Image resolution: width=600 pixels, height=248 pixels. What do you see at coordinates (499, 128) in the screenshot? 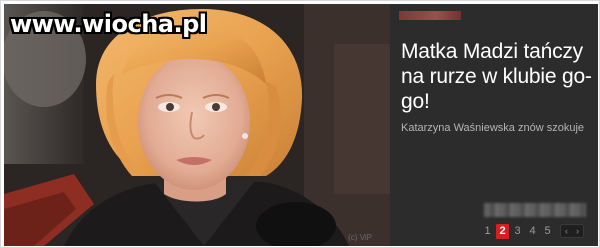
I see `article-subtitle: Katarzyna Waśniewska znów szokuje` at bounding box center [499, 128].